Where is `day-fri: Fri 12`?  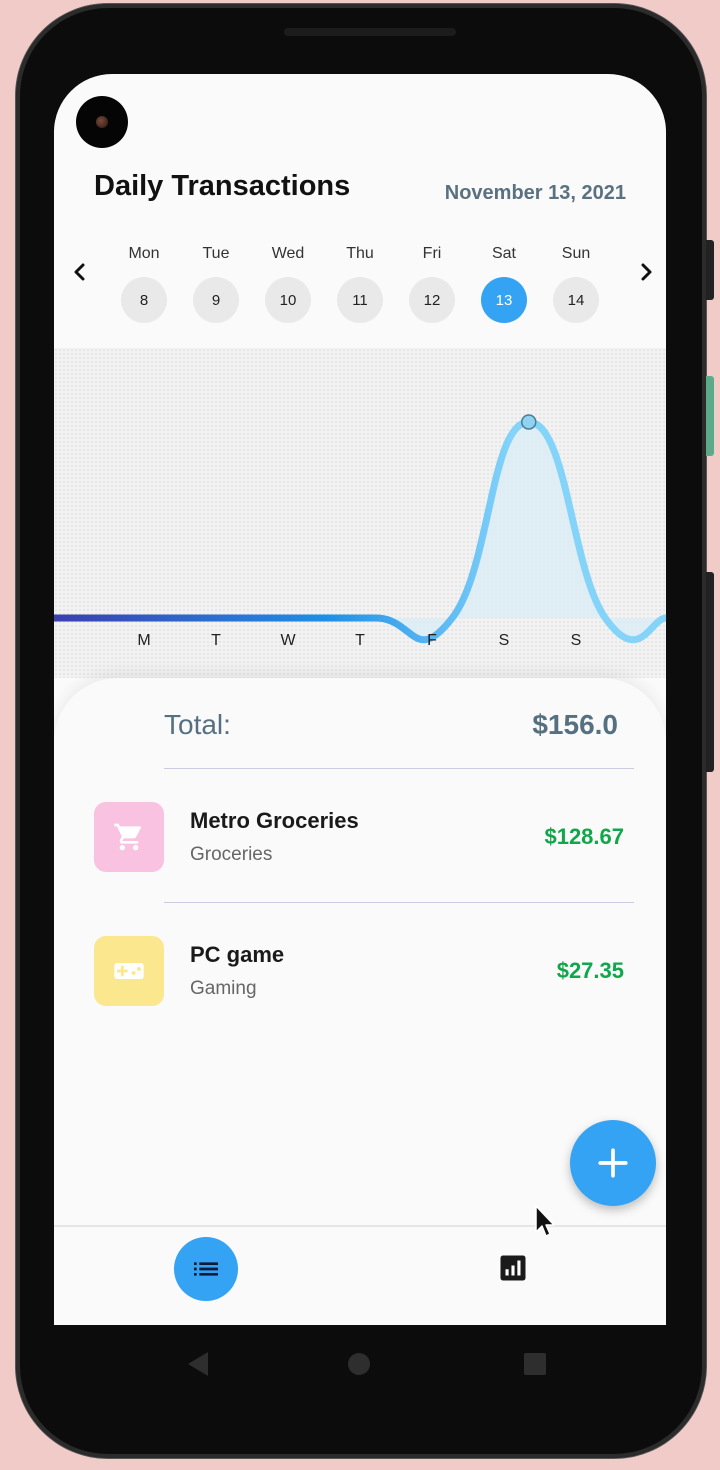
day-fri: Fri 12 is located at coordinates (432, 287).